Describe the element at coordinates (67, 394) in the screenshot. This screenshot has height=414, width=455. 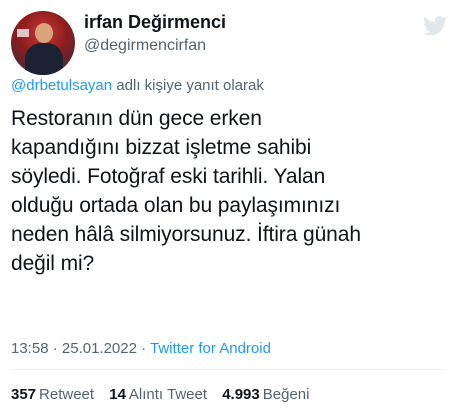
I see `retweets-label: Retweet` at that location.